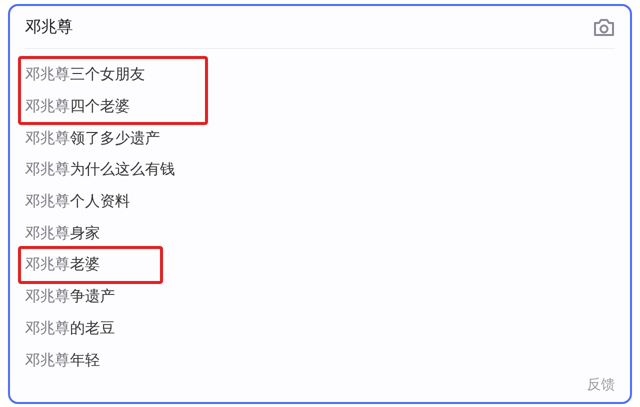 Image resolution: width=640 pixels, height=407 pixels. I want to click on suggestion-item: 邓兆尊身家, so click(100, 233).